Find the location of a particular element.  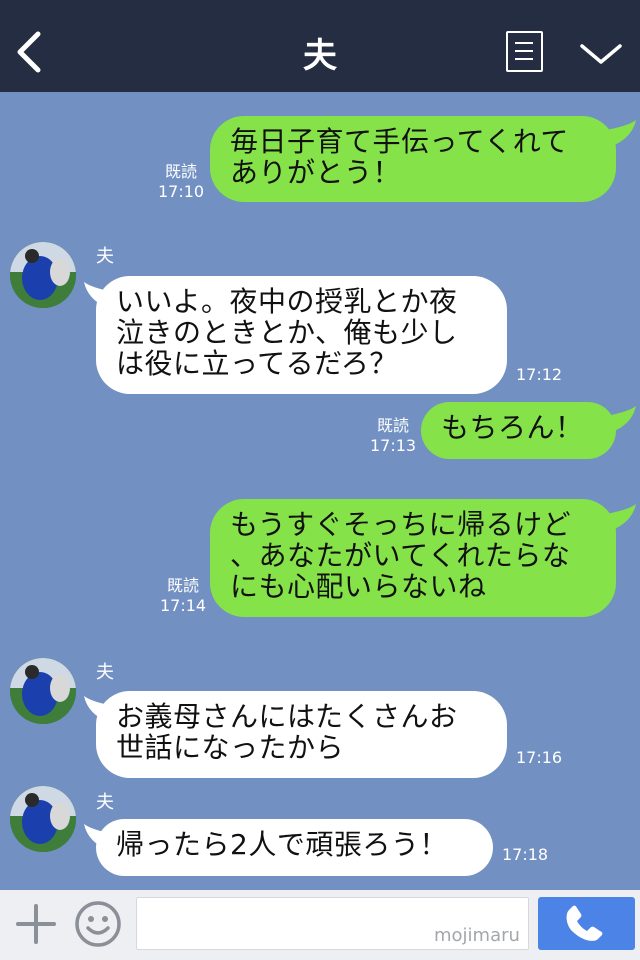

message-time: 17:12 is located at coordinates (539, 374).